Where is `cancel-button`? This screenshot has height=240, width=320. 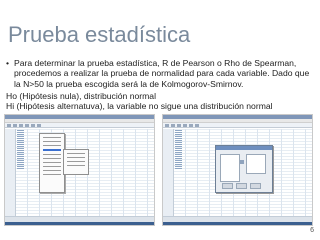 cancel-button is located at coordinates (255, 186).